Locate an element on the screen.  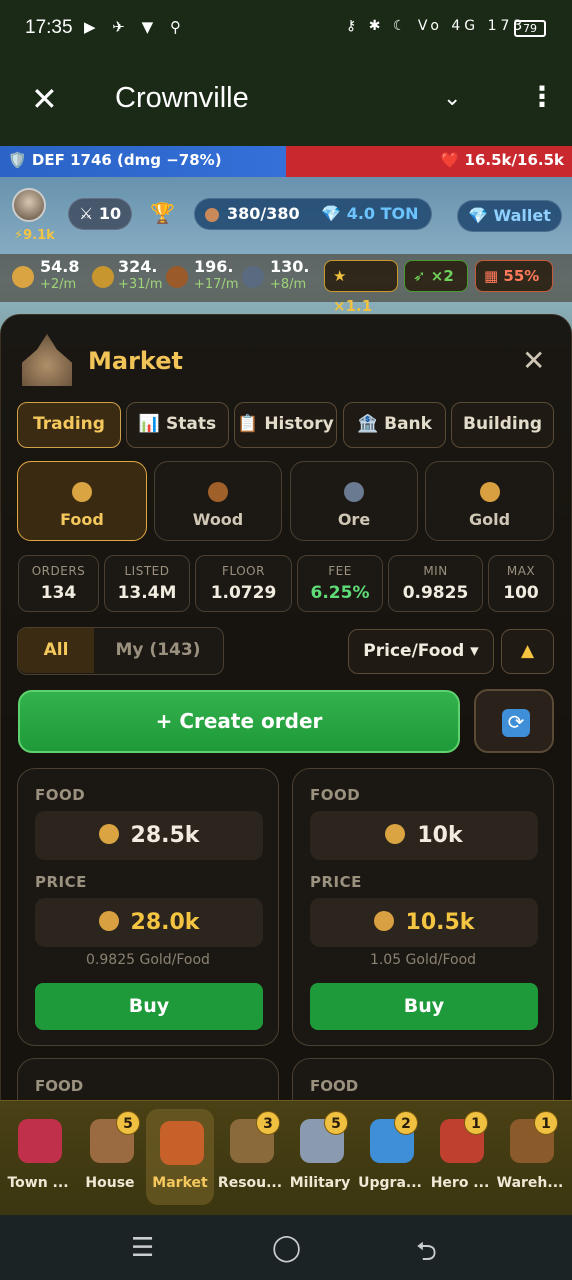
resource-tab-wood: Wood is located at coordinates (218, 501).